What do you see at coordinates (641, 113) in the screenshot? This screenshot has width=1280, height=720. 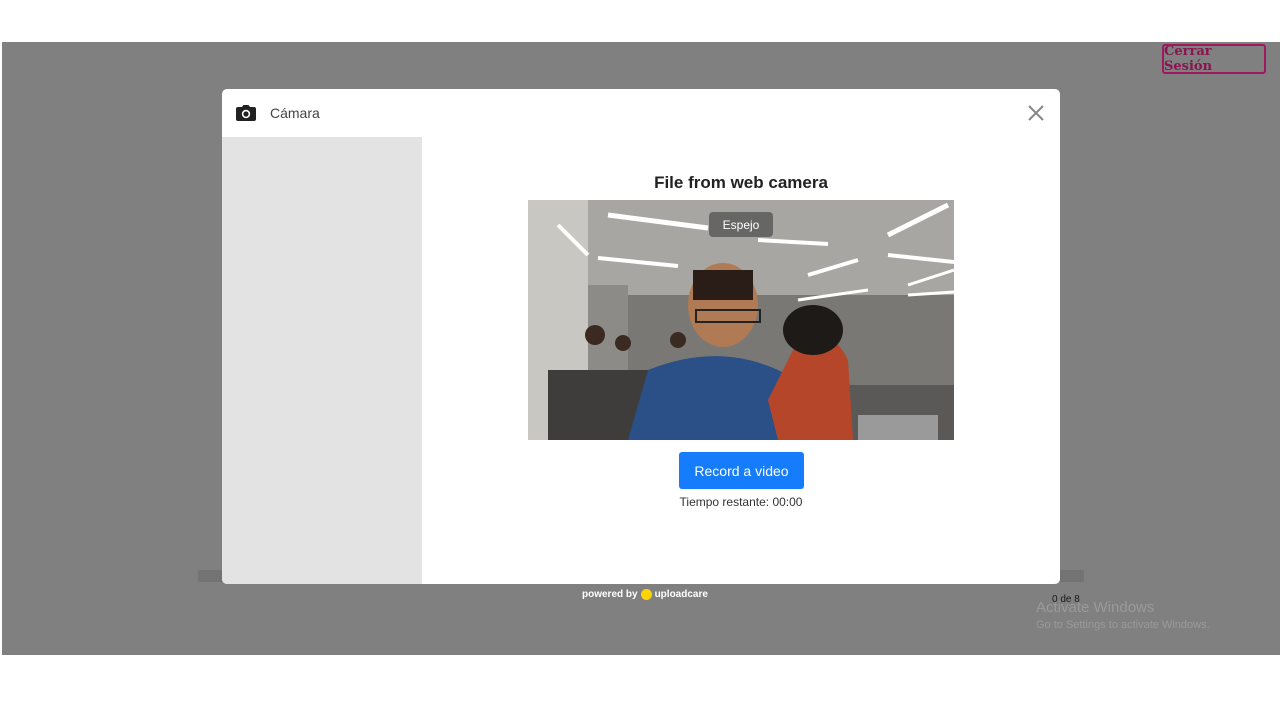 I see `dialog-header: Cámara` at bounding box center [641, 113].